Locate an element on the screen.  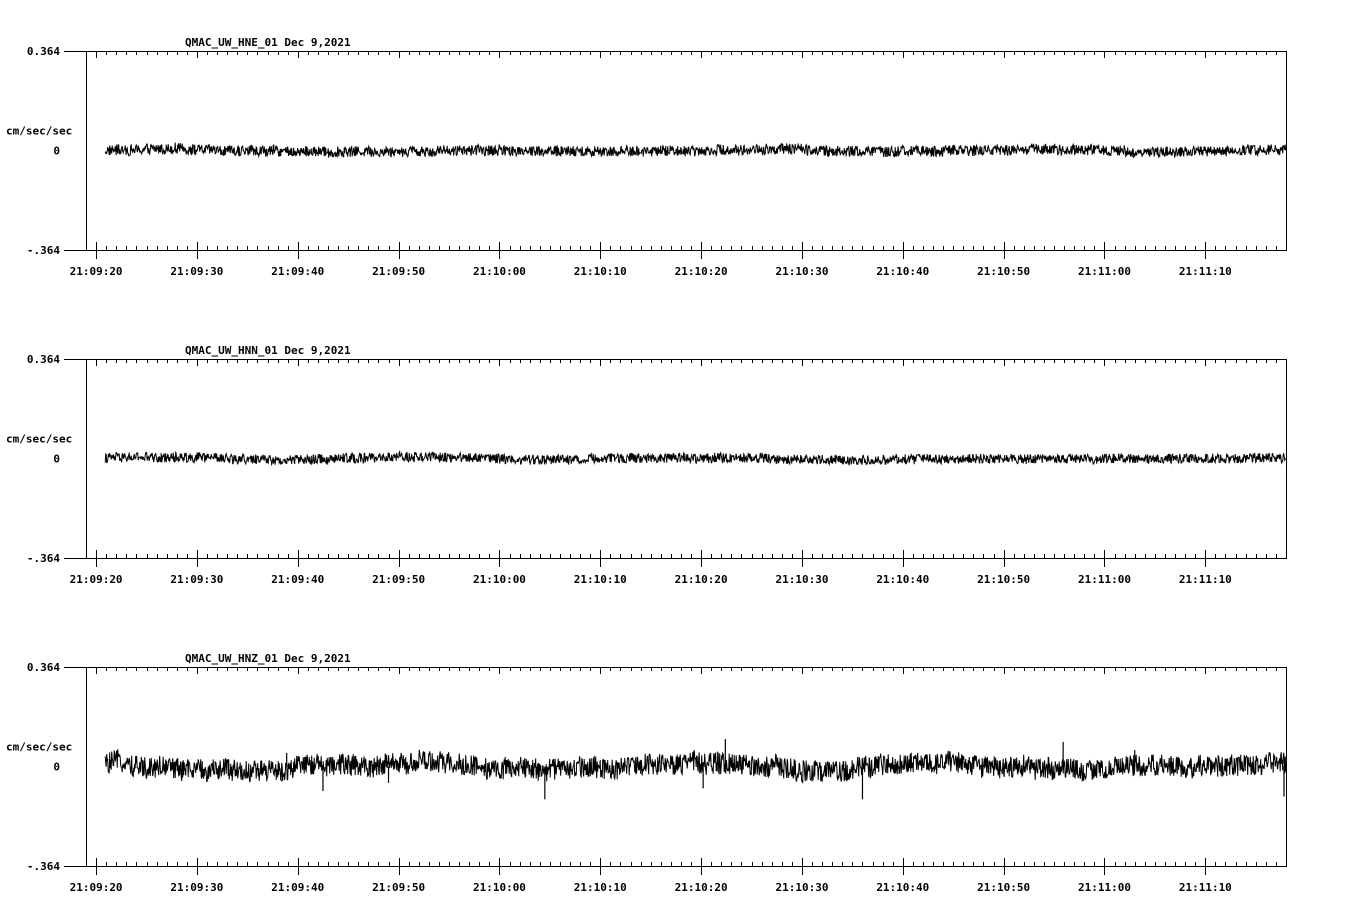
panel-title: QMAC_UW_HNE_01 Dec 9,2021 is located at coordinates (268, 42).